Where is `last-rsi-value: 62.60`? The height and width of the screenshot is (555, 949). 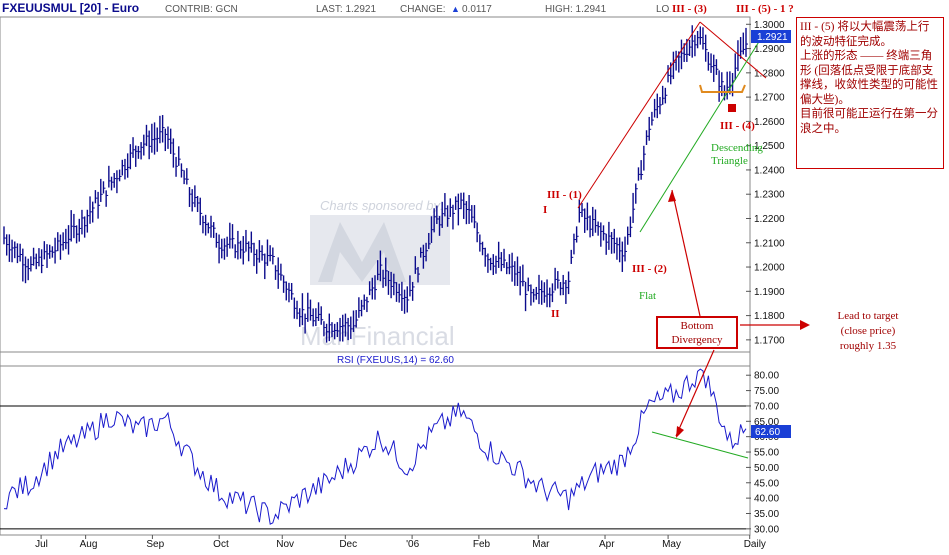 last-rsi-value: 62.60 is located at coordinates (767, 432).